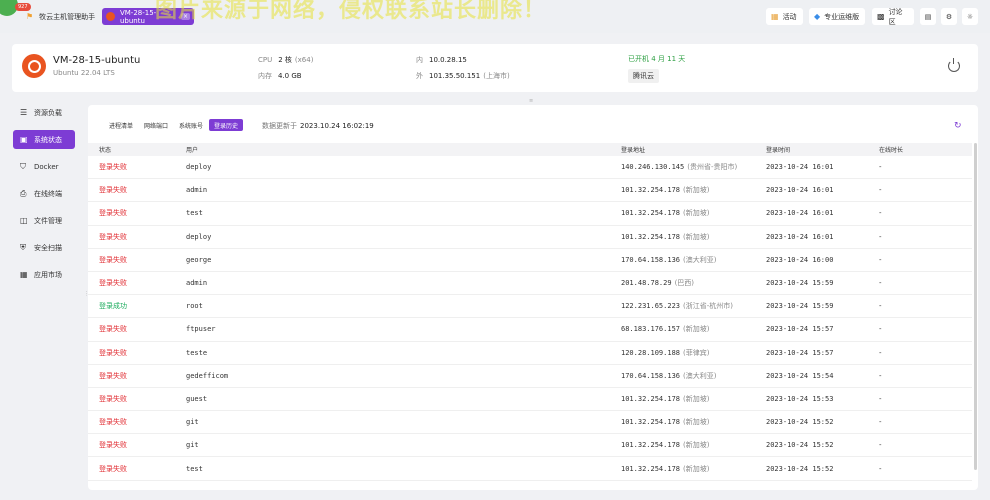 The image size is (990, 500). What do you see at coordinates (105, 150) in the screenshot?
I see `header-status: 状态` at bounding box center [105, 150].